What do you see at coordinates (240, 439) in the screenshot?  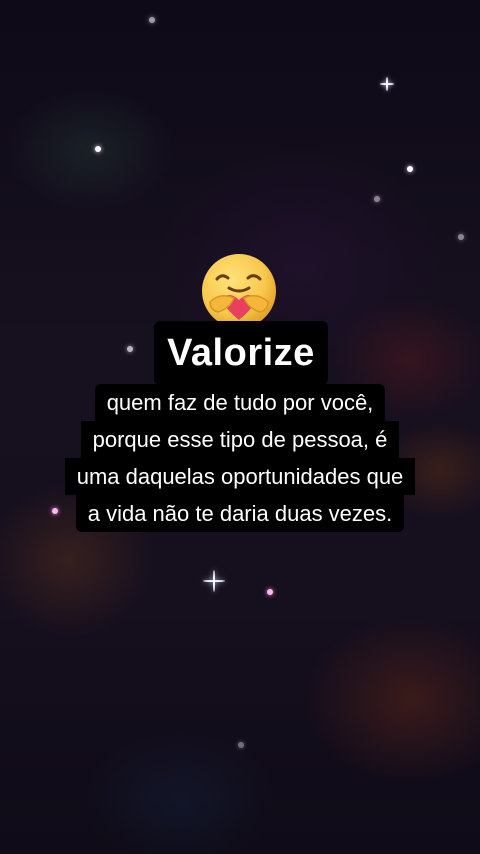 I see `caption-line: porque esse tipo de pessoa, é` at bounding box center [240, 439].